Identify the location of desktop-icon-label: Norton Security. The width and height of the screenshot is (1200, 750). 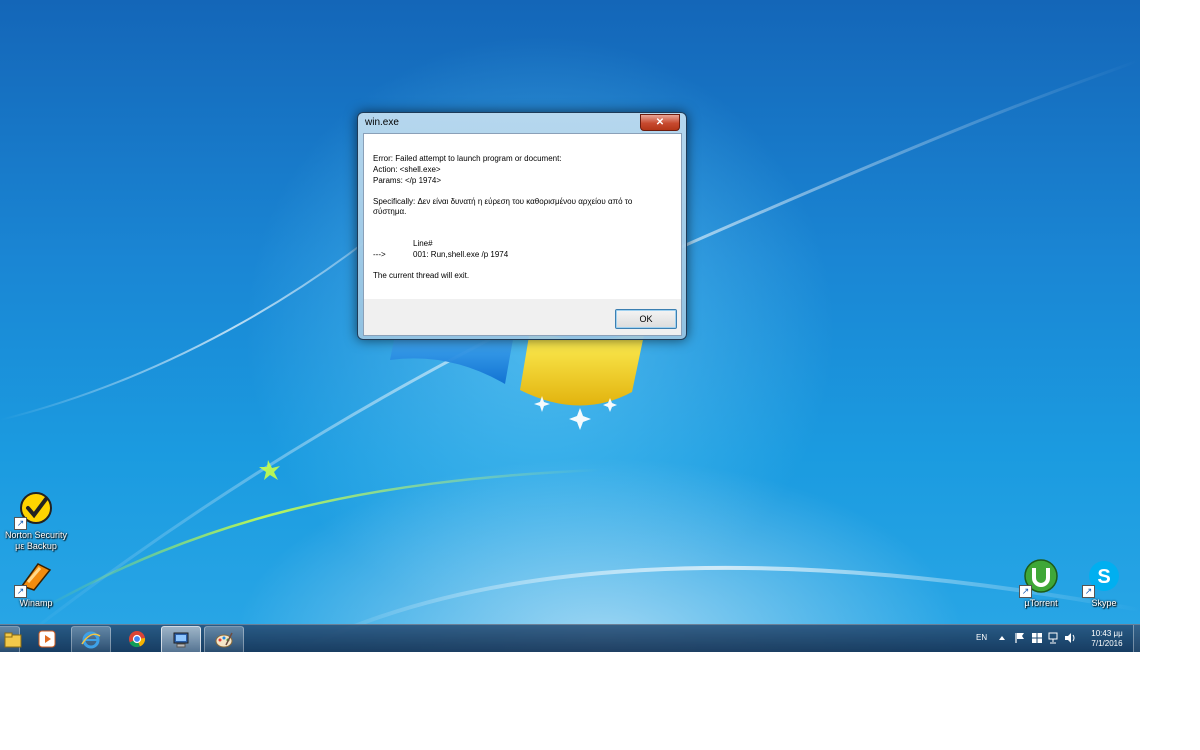
(36, 535).